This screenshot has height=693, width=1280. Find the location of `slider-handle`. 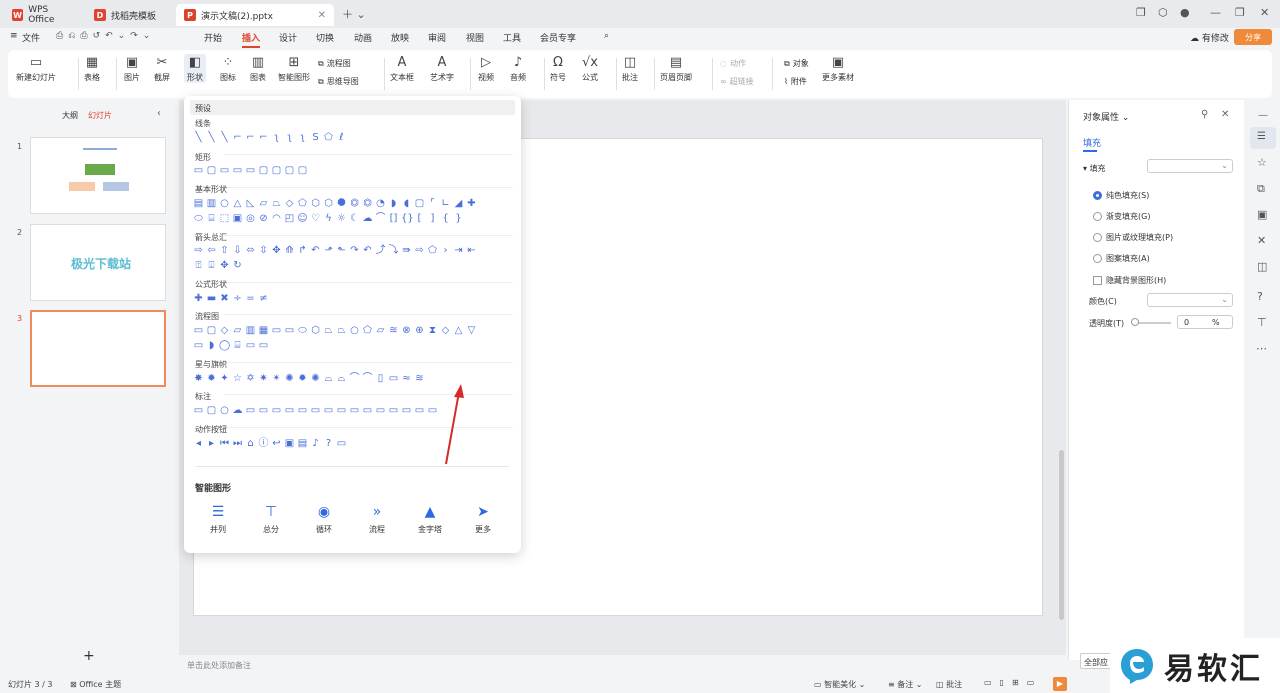

slider-handle is located at coordinates (1135, 322).